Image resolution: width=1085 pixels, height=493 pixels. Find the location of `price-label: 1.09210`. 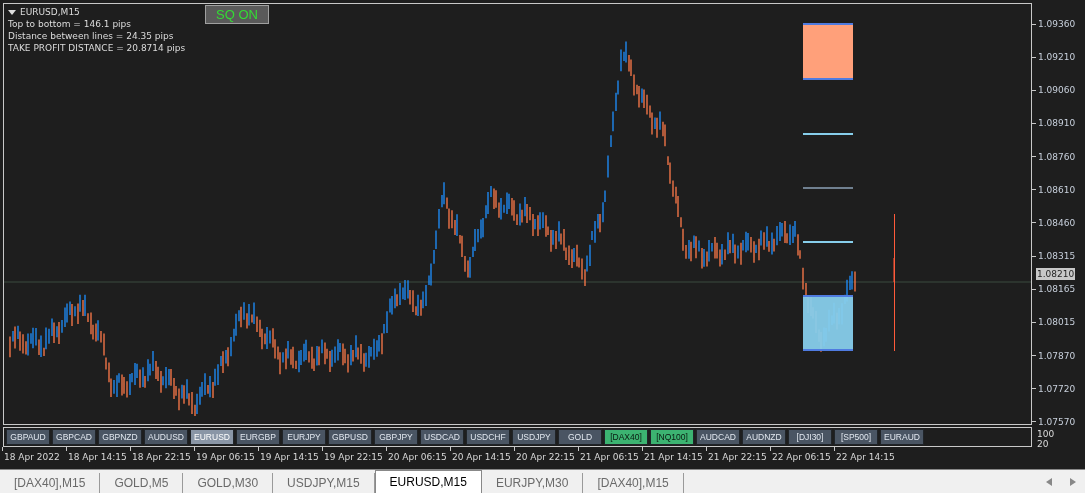

price-label: 1.09210 is located at coordinates (1057, 57).